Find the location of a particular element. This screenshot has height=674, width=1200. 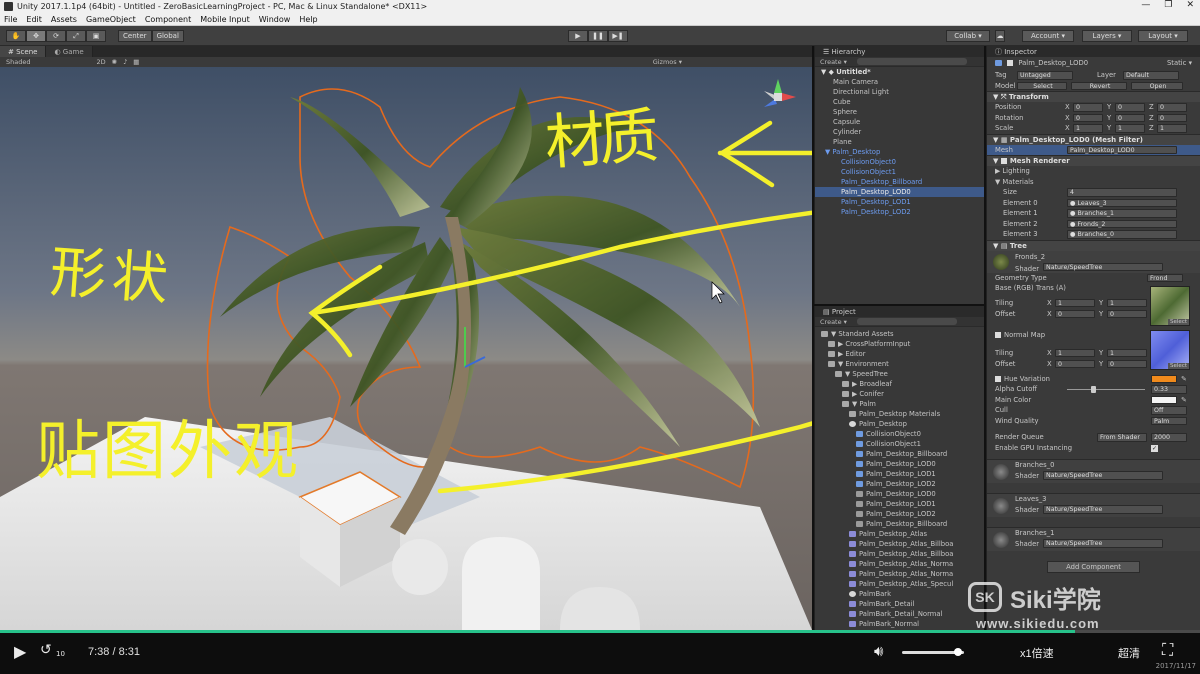

normal-map-checkbox is located at coordinates (998, 334).